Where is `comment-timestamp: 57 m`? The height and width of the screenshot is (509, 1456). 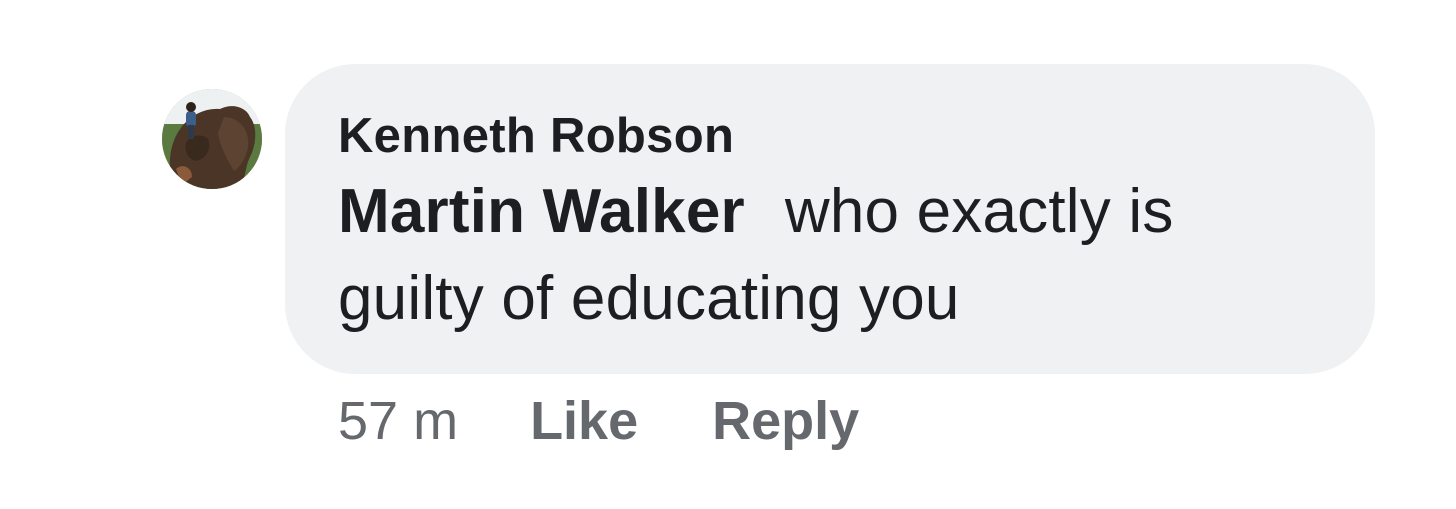 comment-timestamp: 57 m is located at coordinates (398, 421).